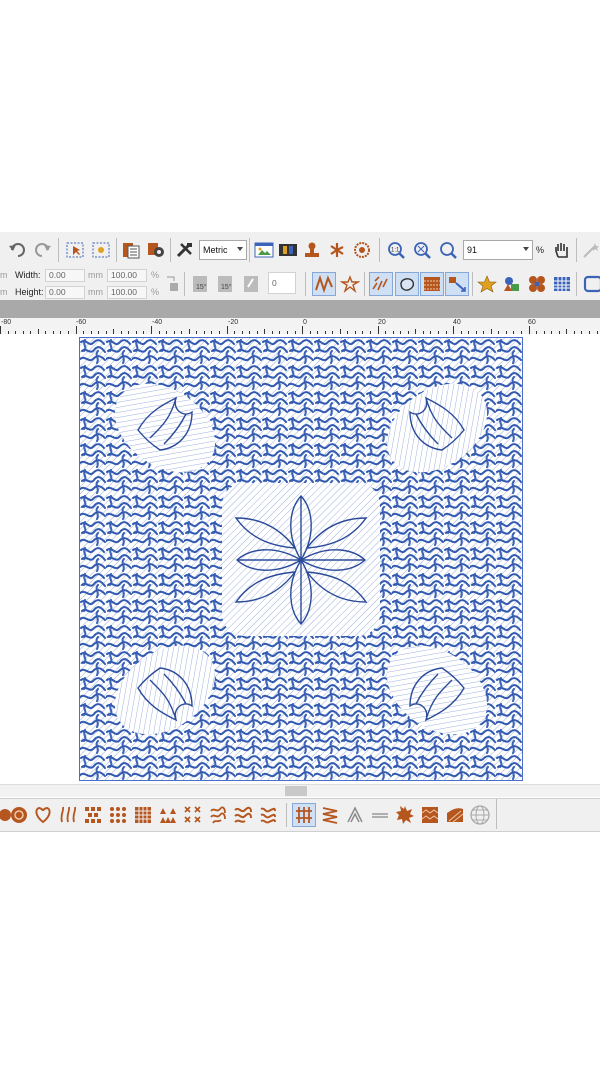 The width and height of the screenshot is (600, 1067). Describe the element at coordinates (65, 275) in the screenshot. I see `width-field: 0.00` at that location.